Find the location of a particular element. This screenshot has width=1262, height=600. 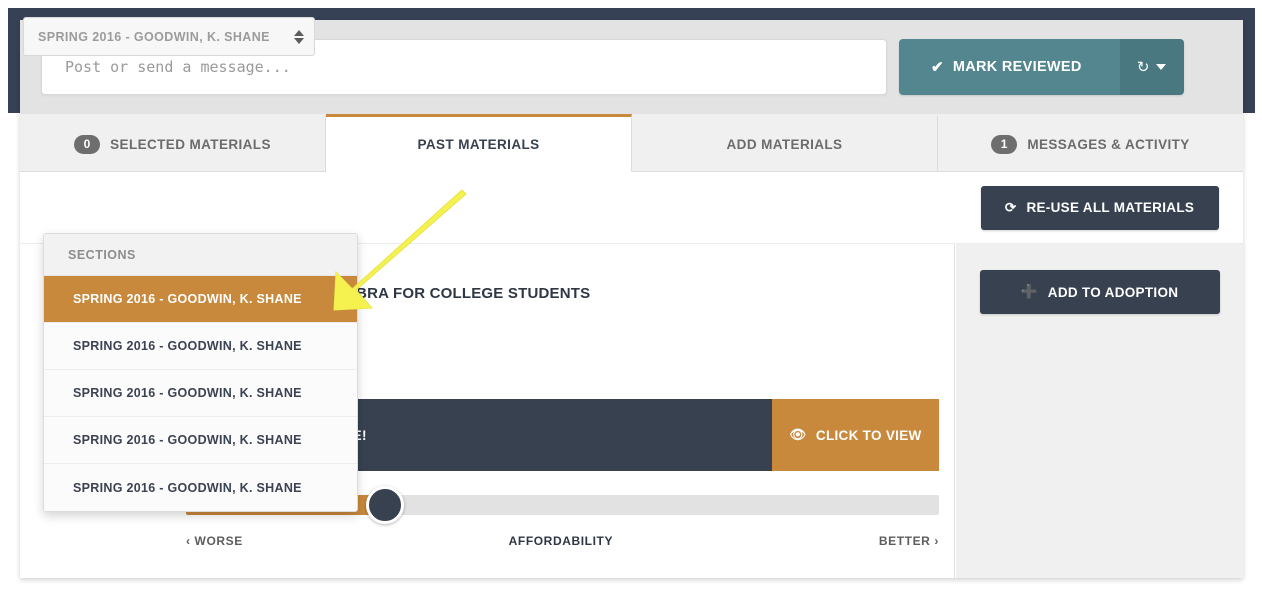

tab-selected-materials: 0 SELECTED MATERIALS is located at coordinates (173, 142).